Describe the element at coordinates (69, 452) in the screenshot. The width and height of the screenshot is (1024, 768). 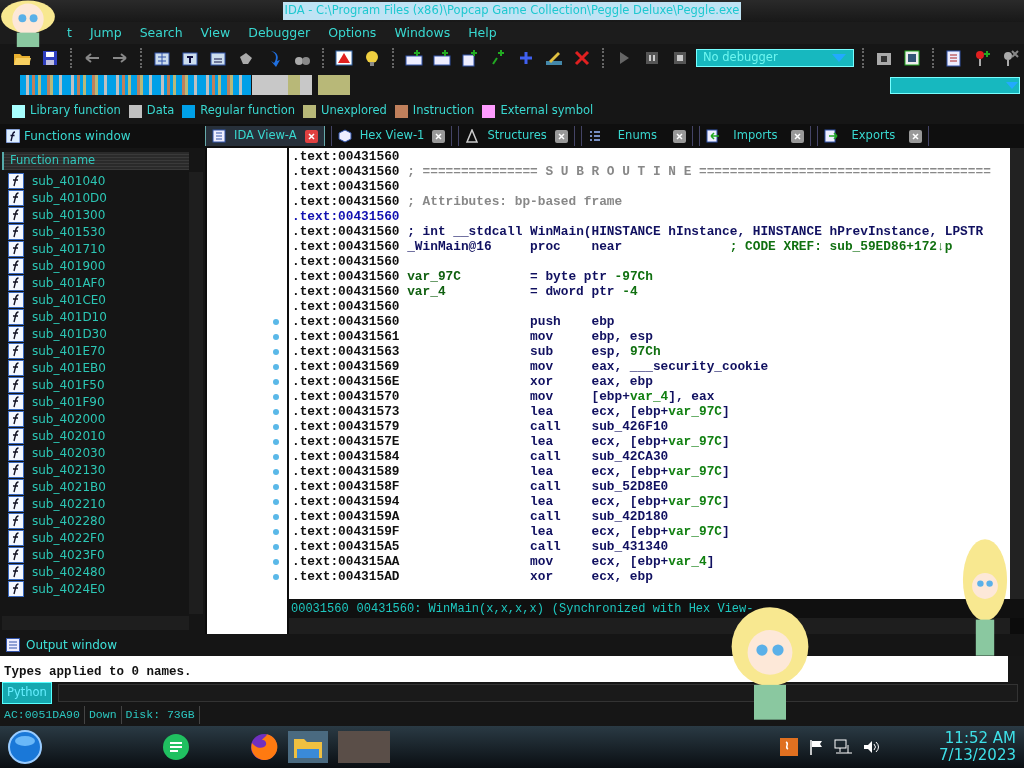
I see `function-name: sub_402030` at that location.